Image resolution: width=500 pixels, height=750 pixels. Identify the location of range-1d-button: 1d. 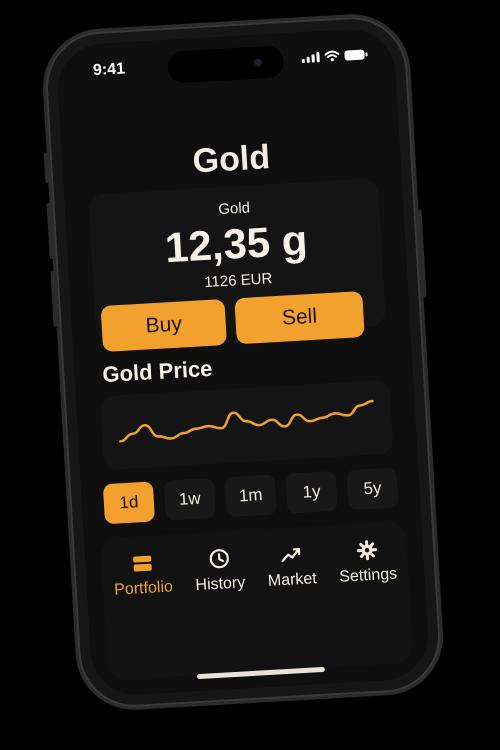
(129, 503).